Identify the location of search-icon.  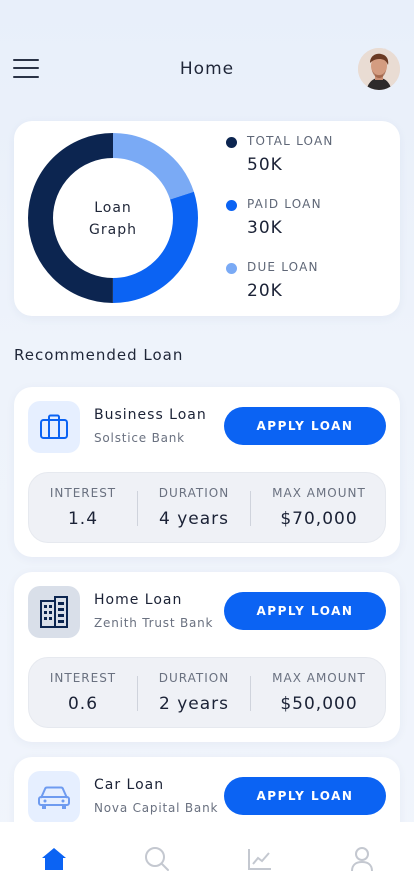
(157, 859).